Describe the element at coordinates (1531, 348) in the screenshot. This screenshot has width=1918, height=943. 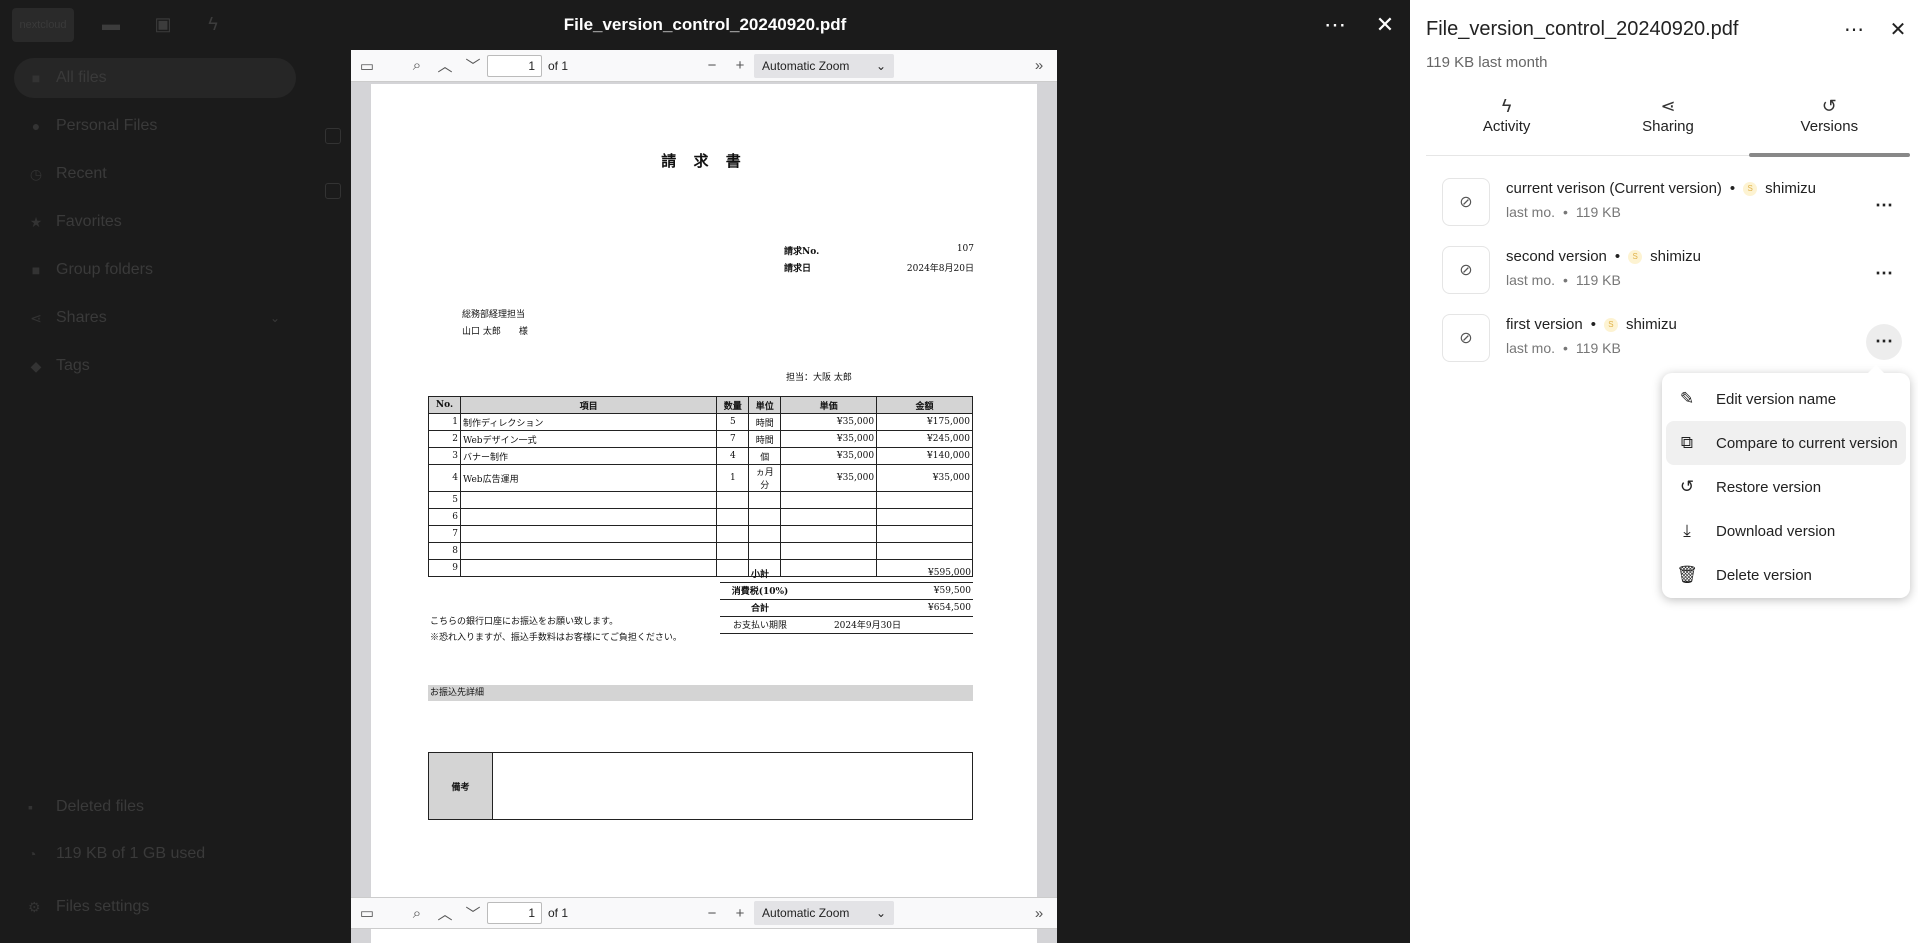
I see `version-time: last mo.` at that location.